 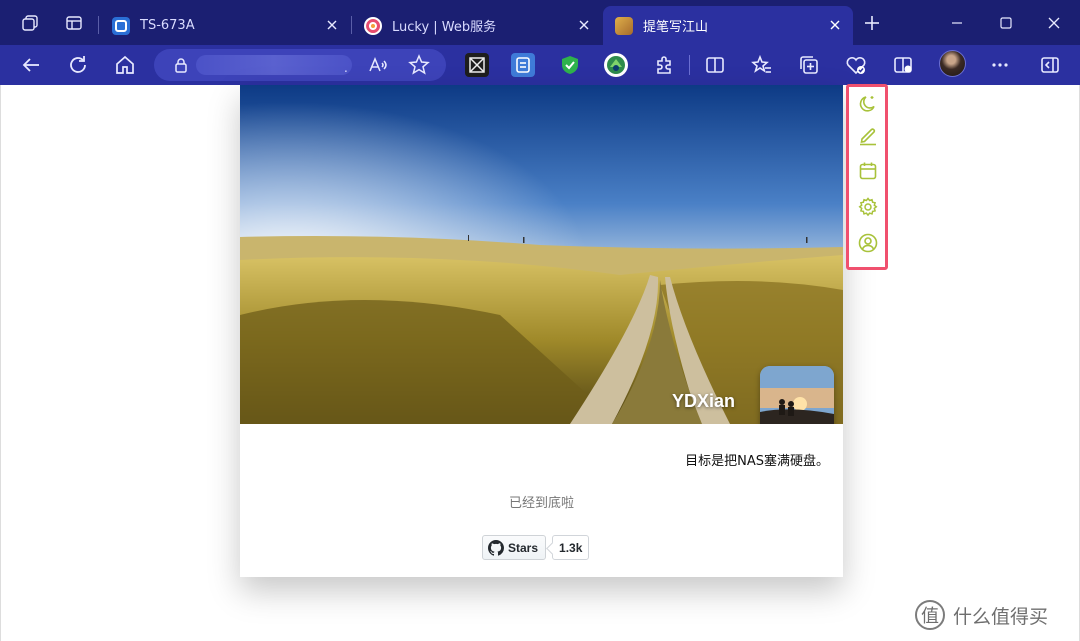 I want to click on collections-icon, so click(x=809, y=65).